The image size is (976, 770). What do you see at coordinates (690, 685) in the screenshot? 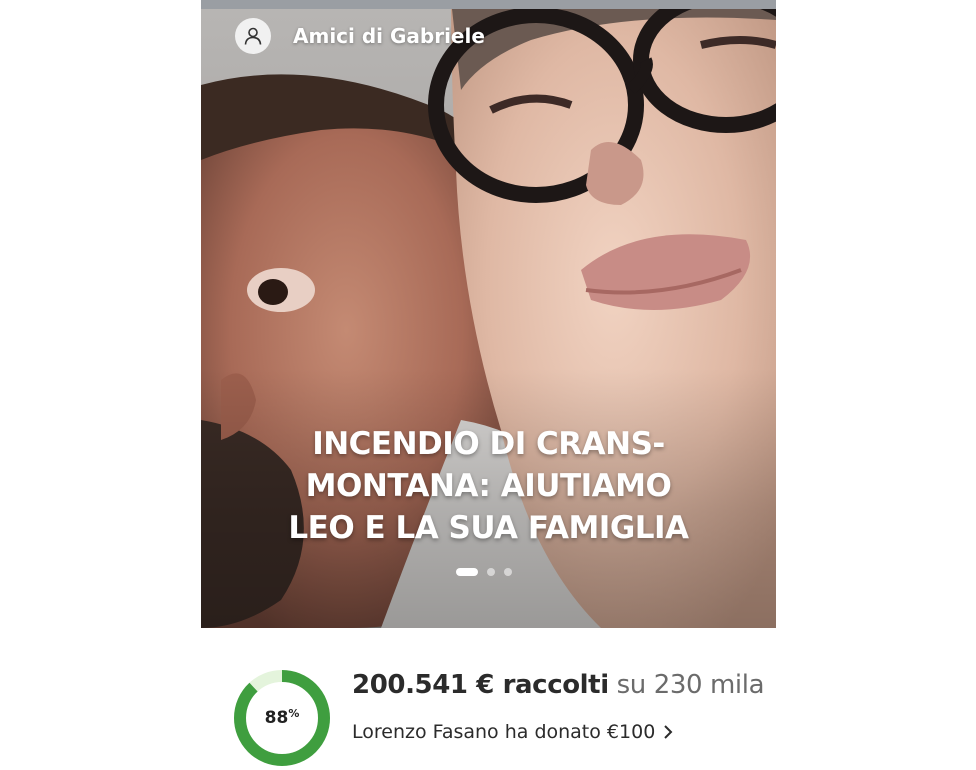
I see `goal-text: su 230 mila` at bounding box center [690, 685].